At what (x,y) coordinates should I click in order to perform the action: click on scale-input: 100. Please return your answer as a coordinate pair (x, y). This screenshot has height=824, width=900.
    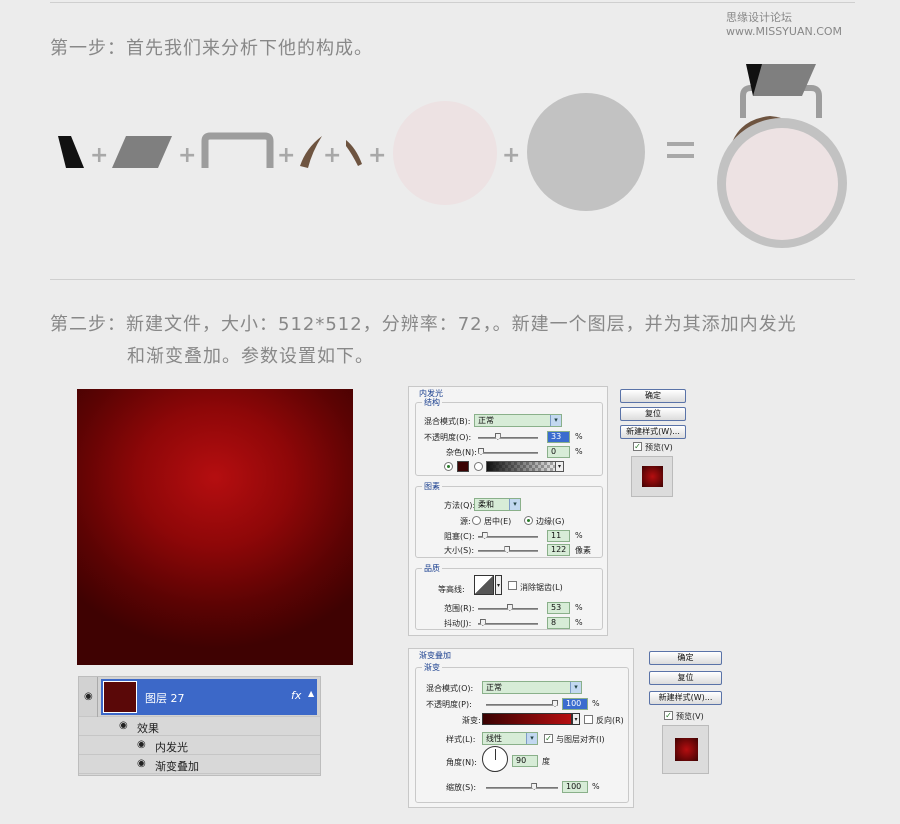
    Looking at the image, I should click on (575, 787).